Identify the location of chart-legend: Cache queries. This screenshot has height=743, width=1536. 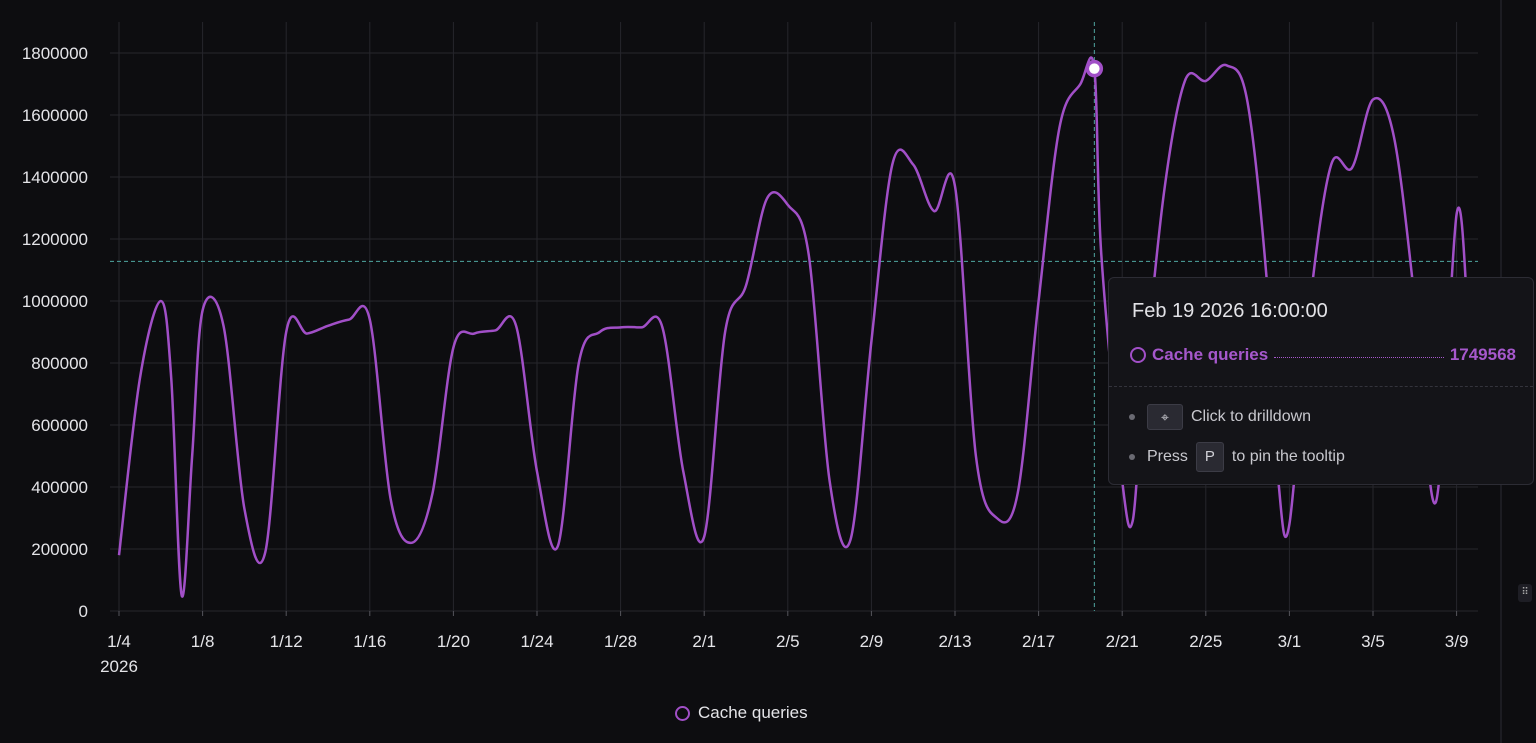
(741, 713).